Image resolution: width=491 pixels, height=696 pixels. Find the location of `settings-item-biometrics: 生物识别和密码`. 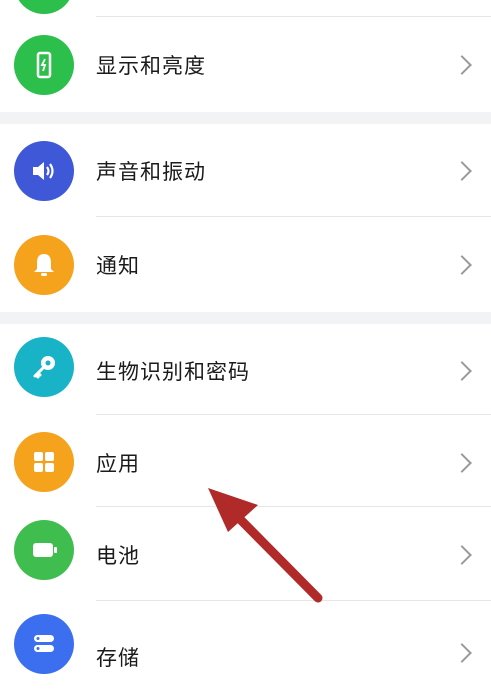

settings-item-biometrics: 生物识别和密码 is located at coordinates (245, 371).